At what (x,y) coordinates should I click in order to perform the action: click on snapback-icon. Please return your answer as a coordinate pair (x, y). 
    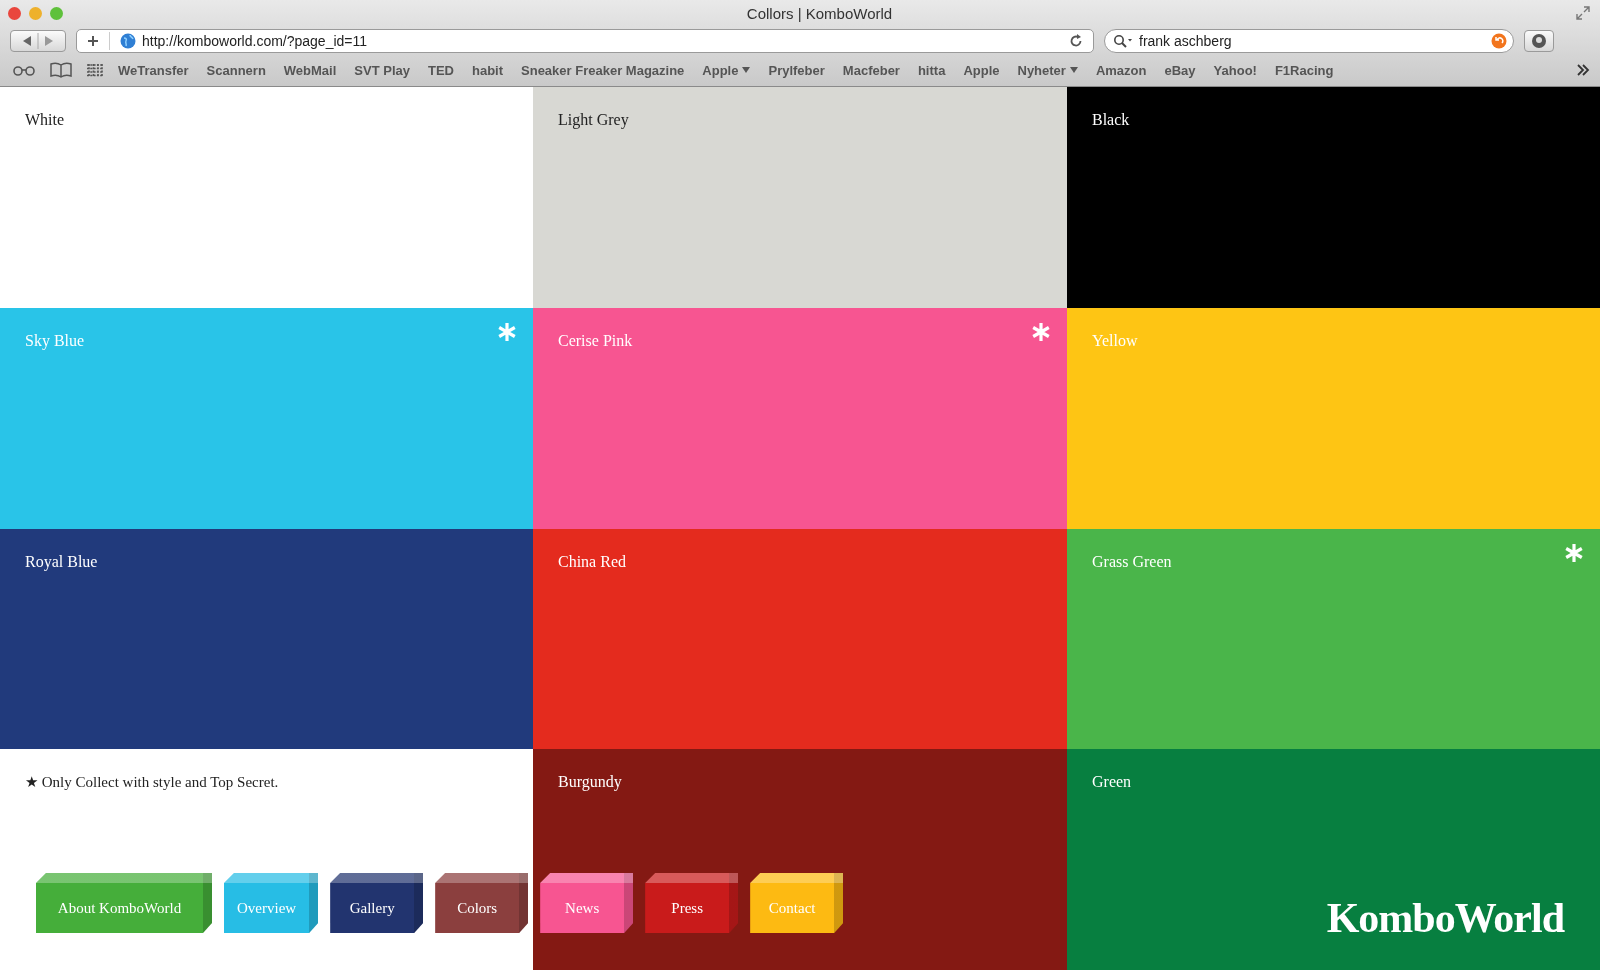
    Looking at the image, I should click on (1499, 41).